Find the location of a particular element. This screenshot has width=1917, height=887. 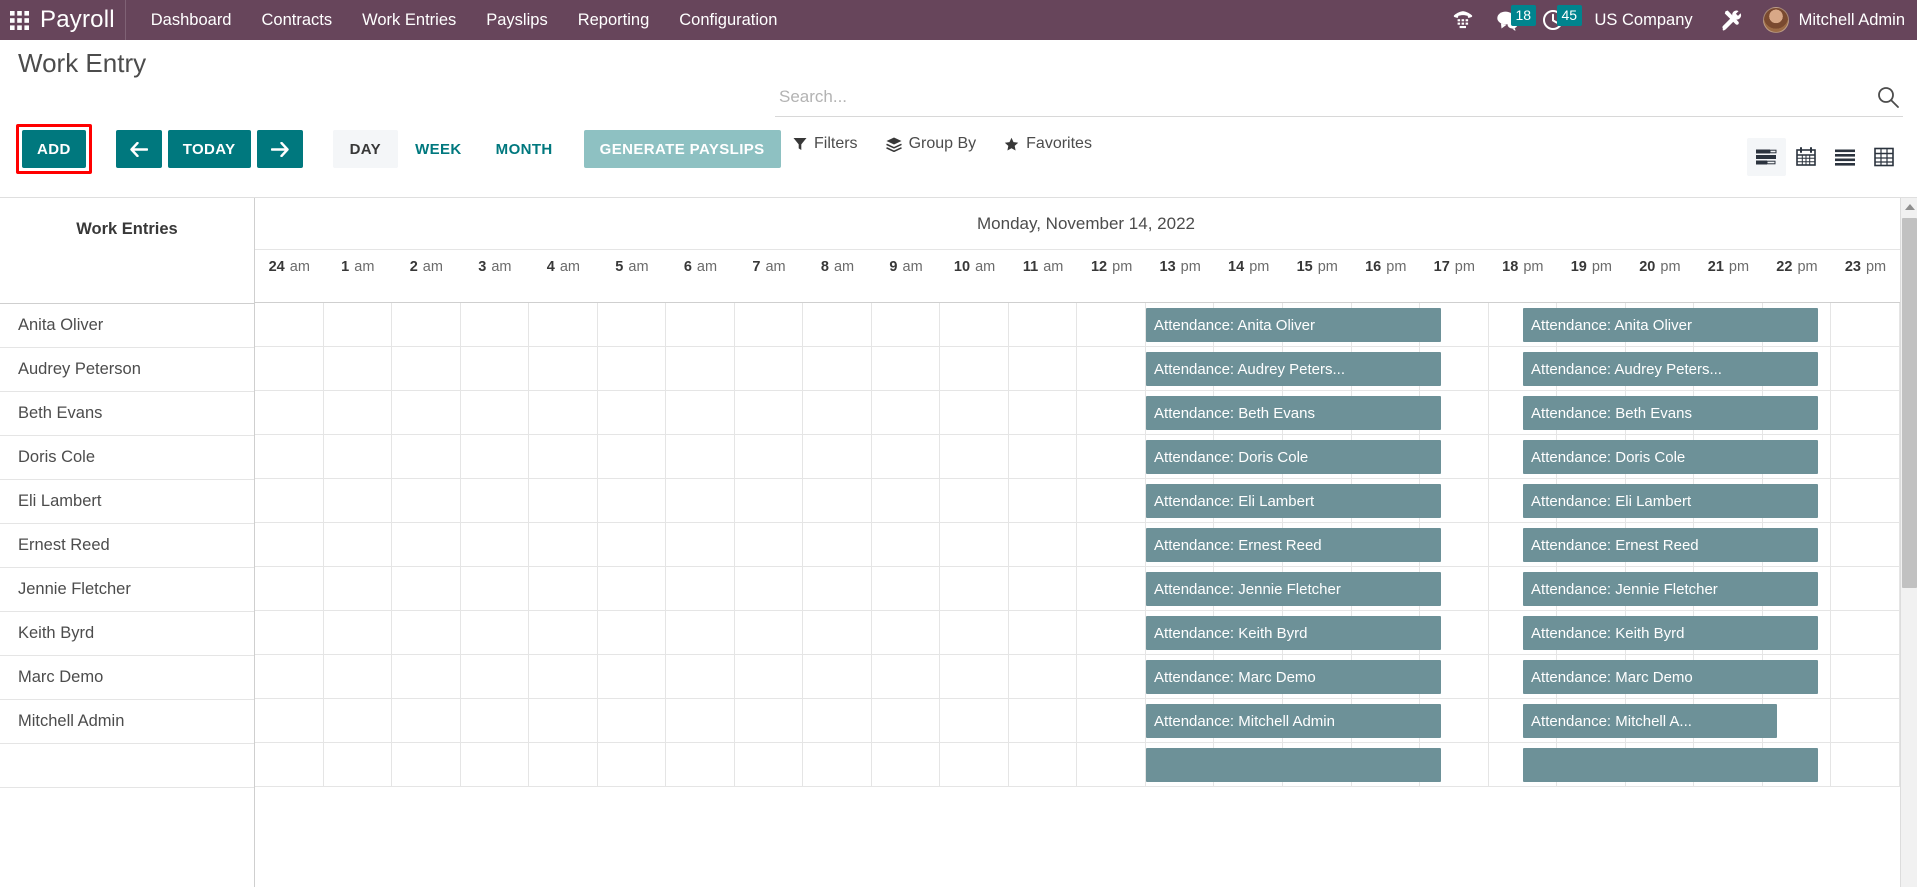

nav-item-payslips: Payslips is located at coordinates (516, 20).